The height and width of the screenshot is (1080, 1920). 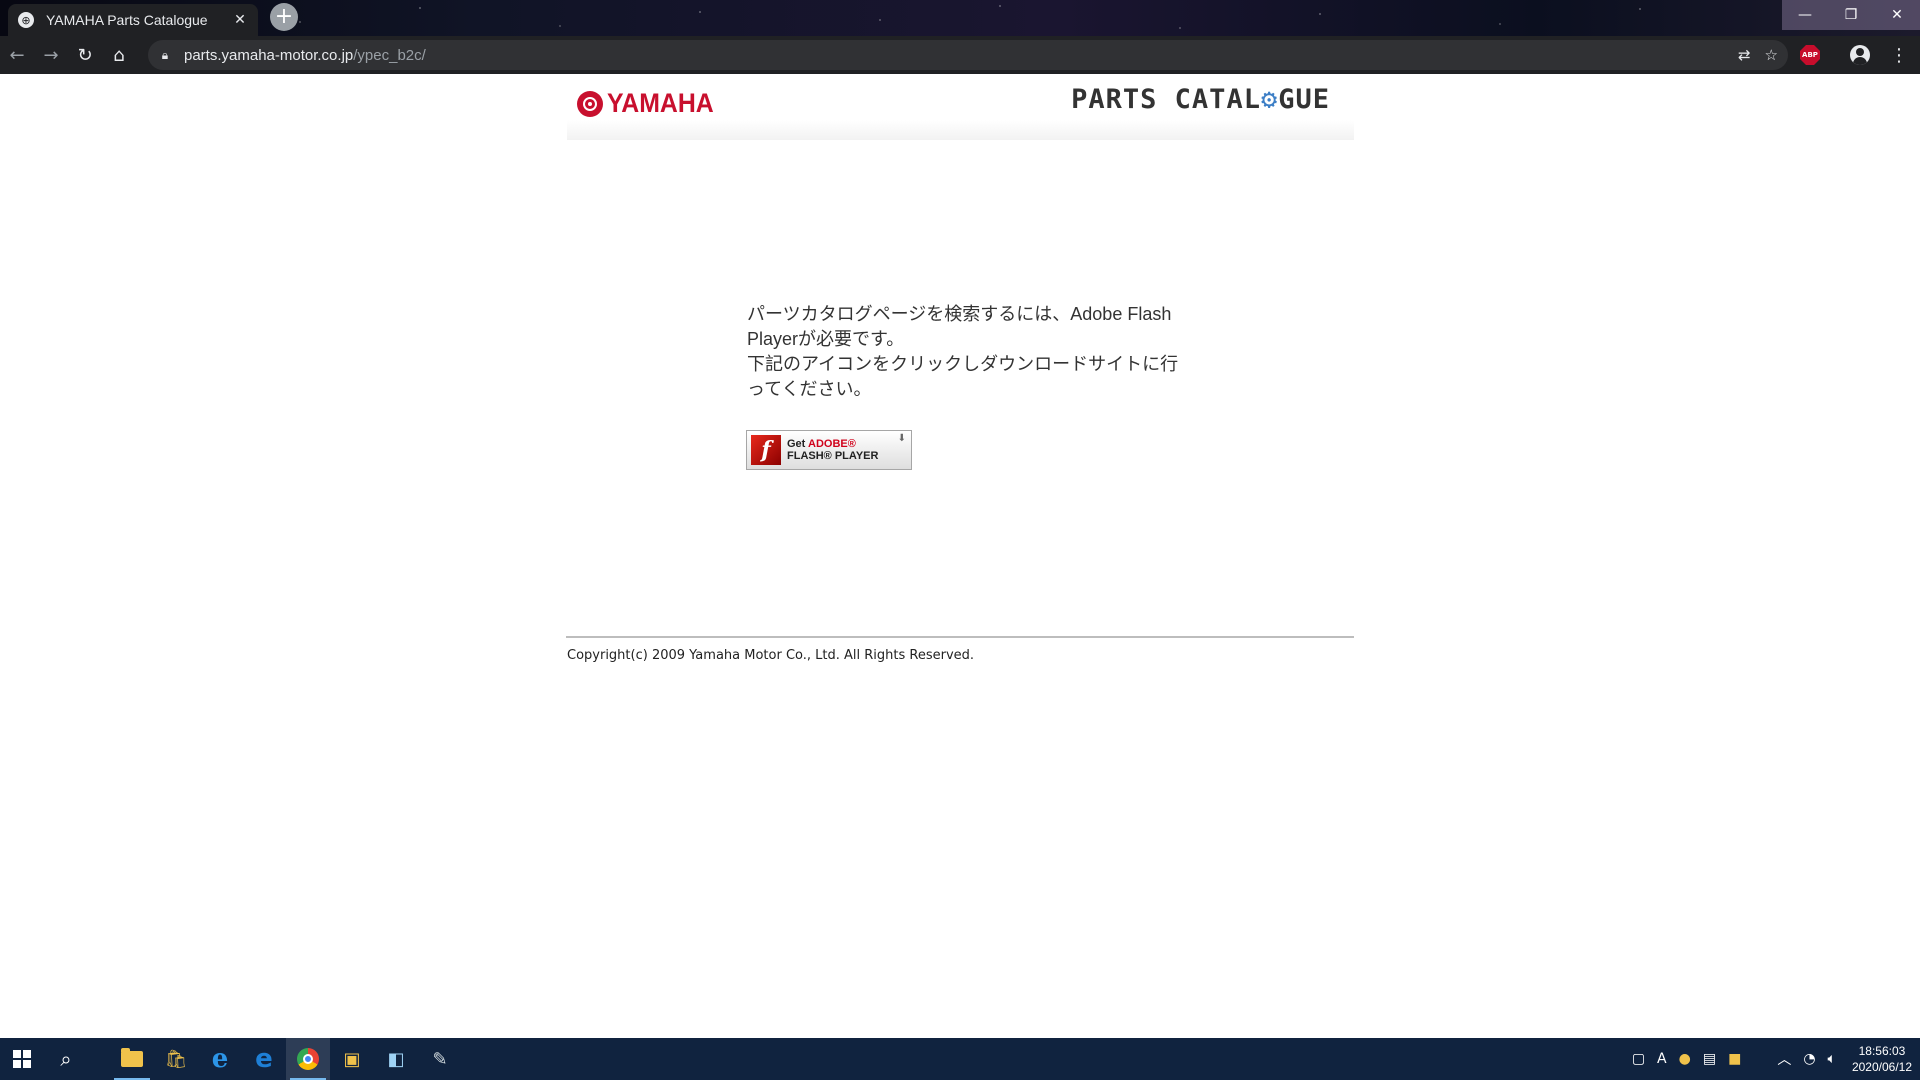 I want to click on translate-icon: ⇄, so click(x=1744, y=55).